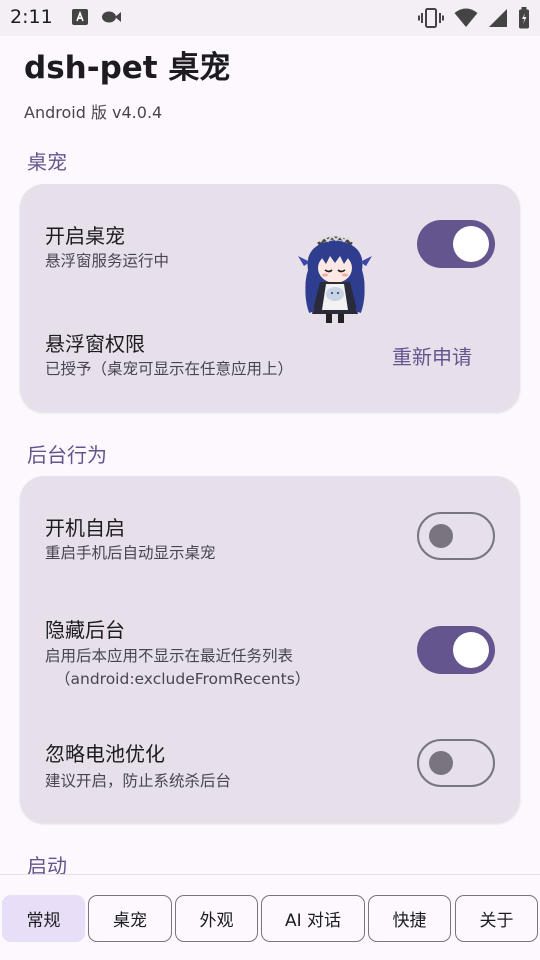 The image size is (540, 960). Describe the element at coordinates (130, 918) in the screenshot. I see `tab-pet: 桌宠` at that location.